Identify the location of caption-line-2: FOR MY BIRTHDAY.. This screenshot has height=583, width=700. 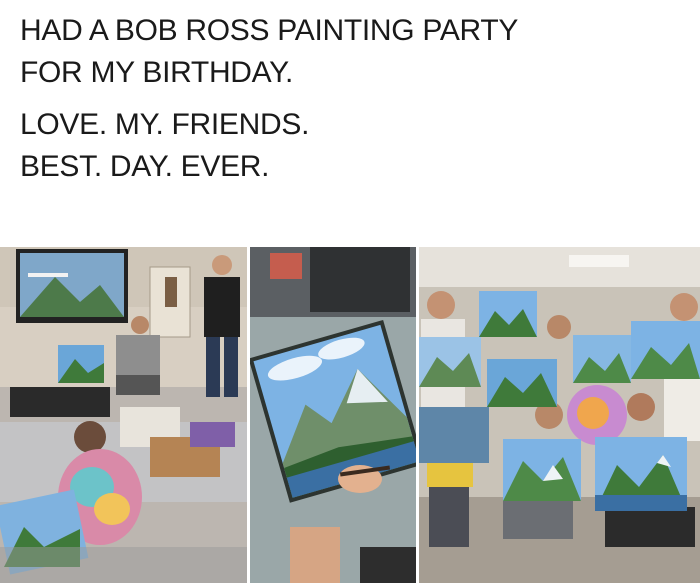
(157, 72).